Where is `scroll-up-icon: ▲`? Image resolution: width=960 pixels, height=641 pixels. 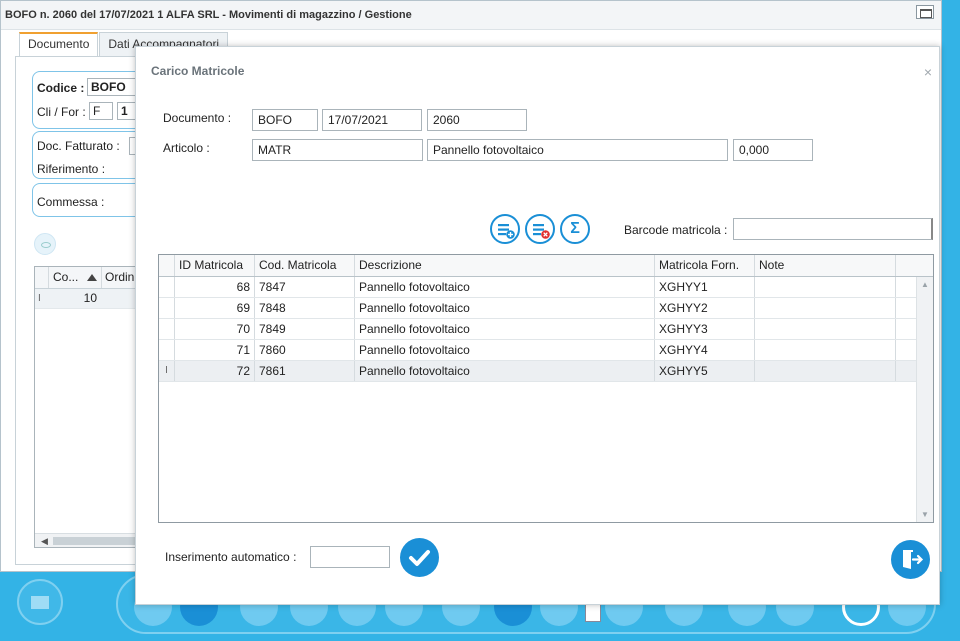
scroll-up-icon: ▲ is located at coordinates (925, 284).